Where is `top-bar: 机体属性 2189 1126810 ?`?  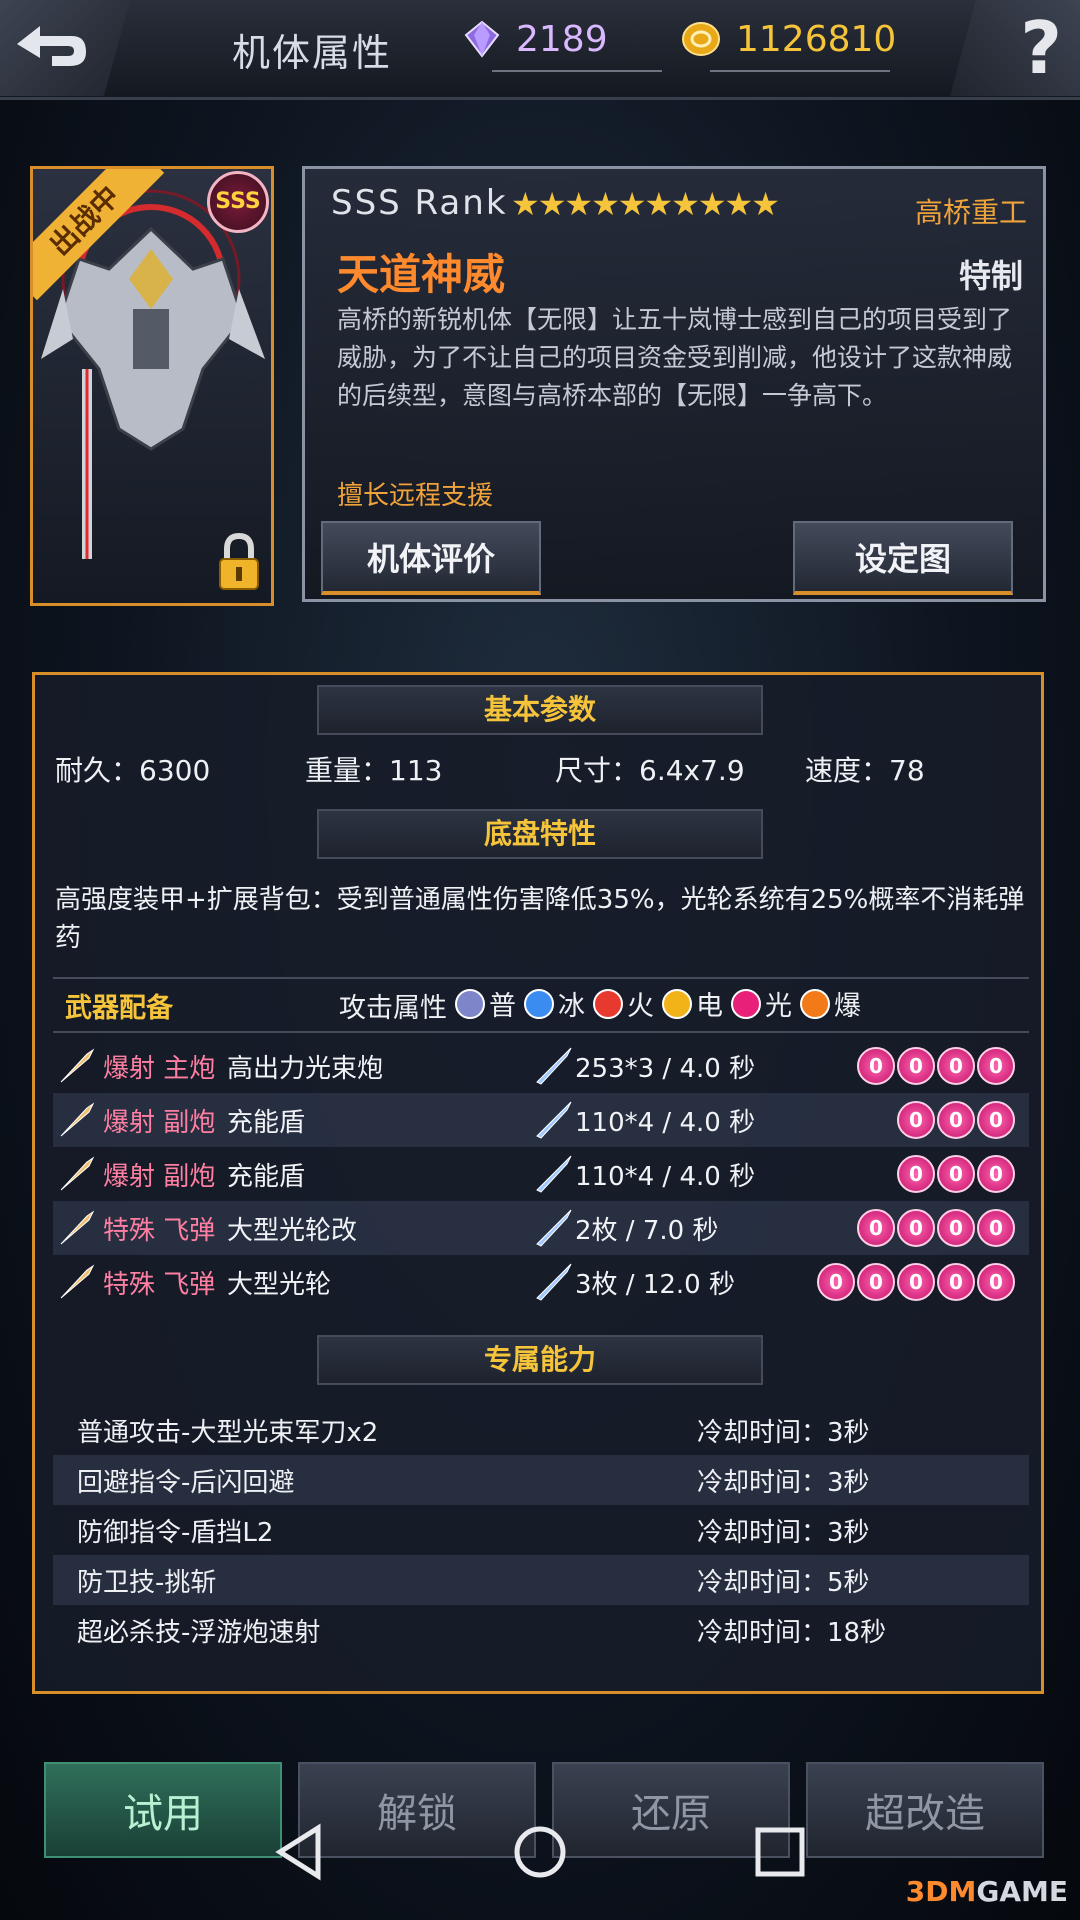
top-bar: 机体属性 2189 1126810 ? is located at coordinates (540, 50).